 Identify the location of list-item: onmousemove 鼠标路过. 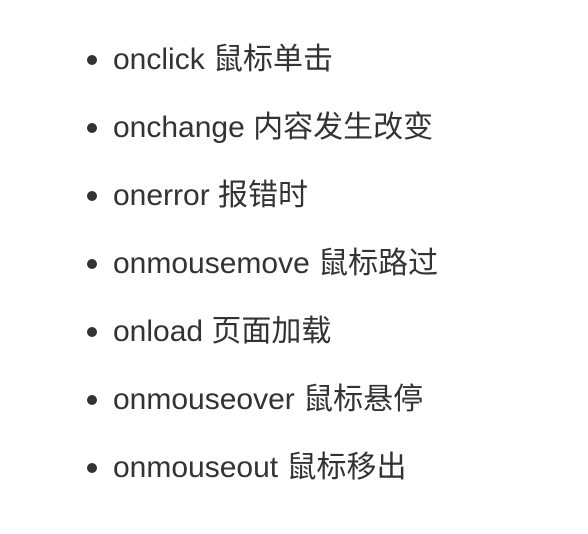
(294, 264).